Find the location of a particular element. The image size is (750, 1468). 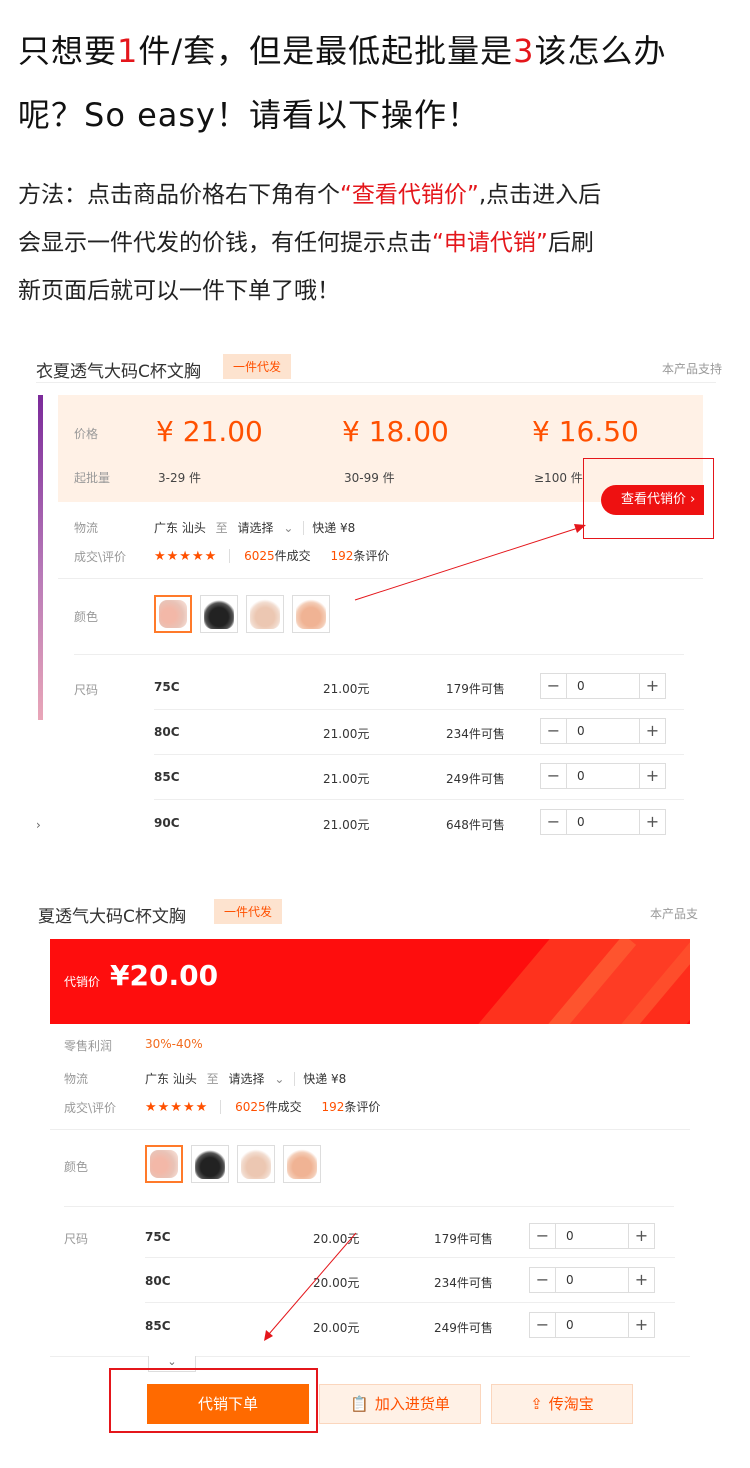

method-line-2: 会显示一件代发的价钱，有任何提示点击“申请代销”后刷 is located at coordinates (306, 240).